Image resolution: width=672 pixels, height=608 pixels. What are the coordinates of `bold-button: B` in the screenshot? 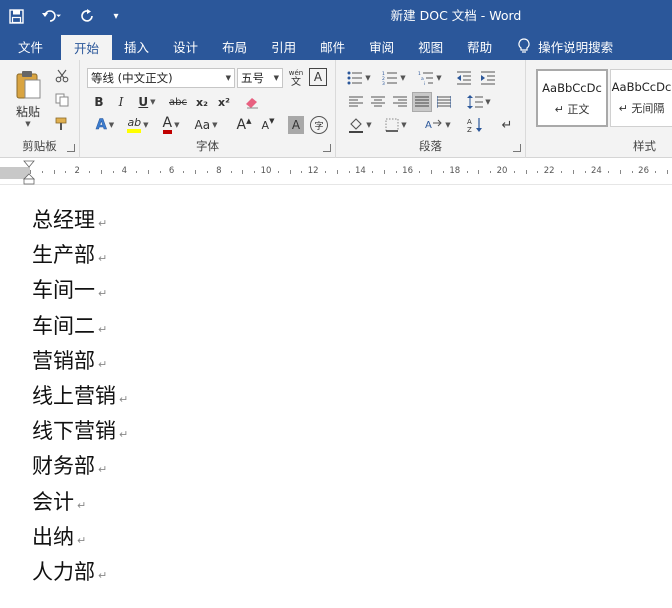 It's located at (99, 102).